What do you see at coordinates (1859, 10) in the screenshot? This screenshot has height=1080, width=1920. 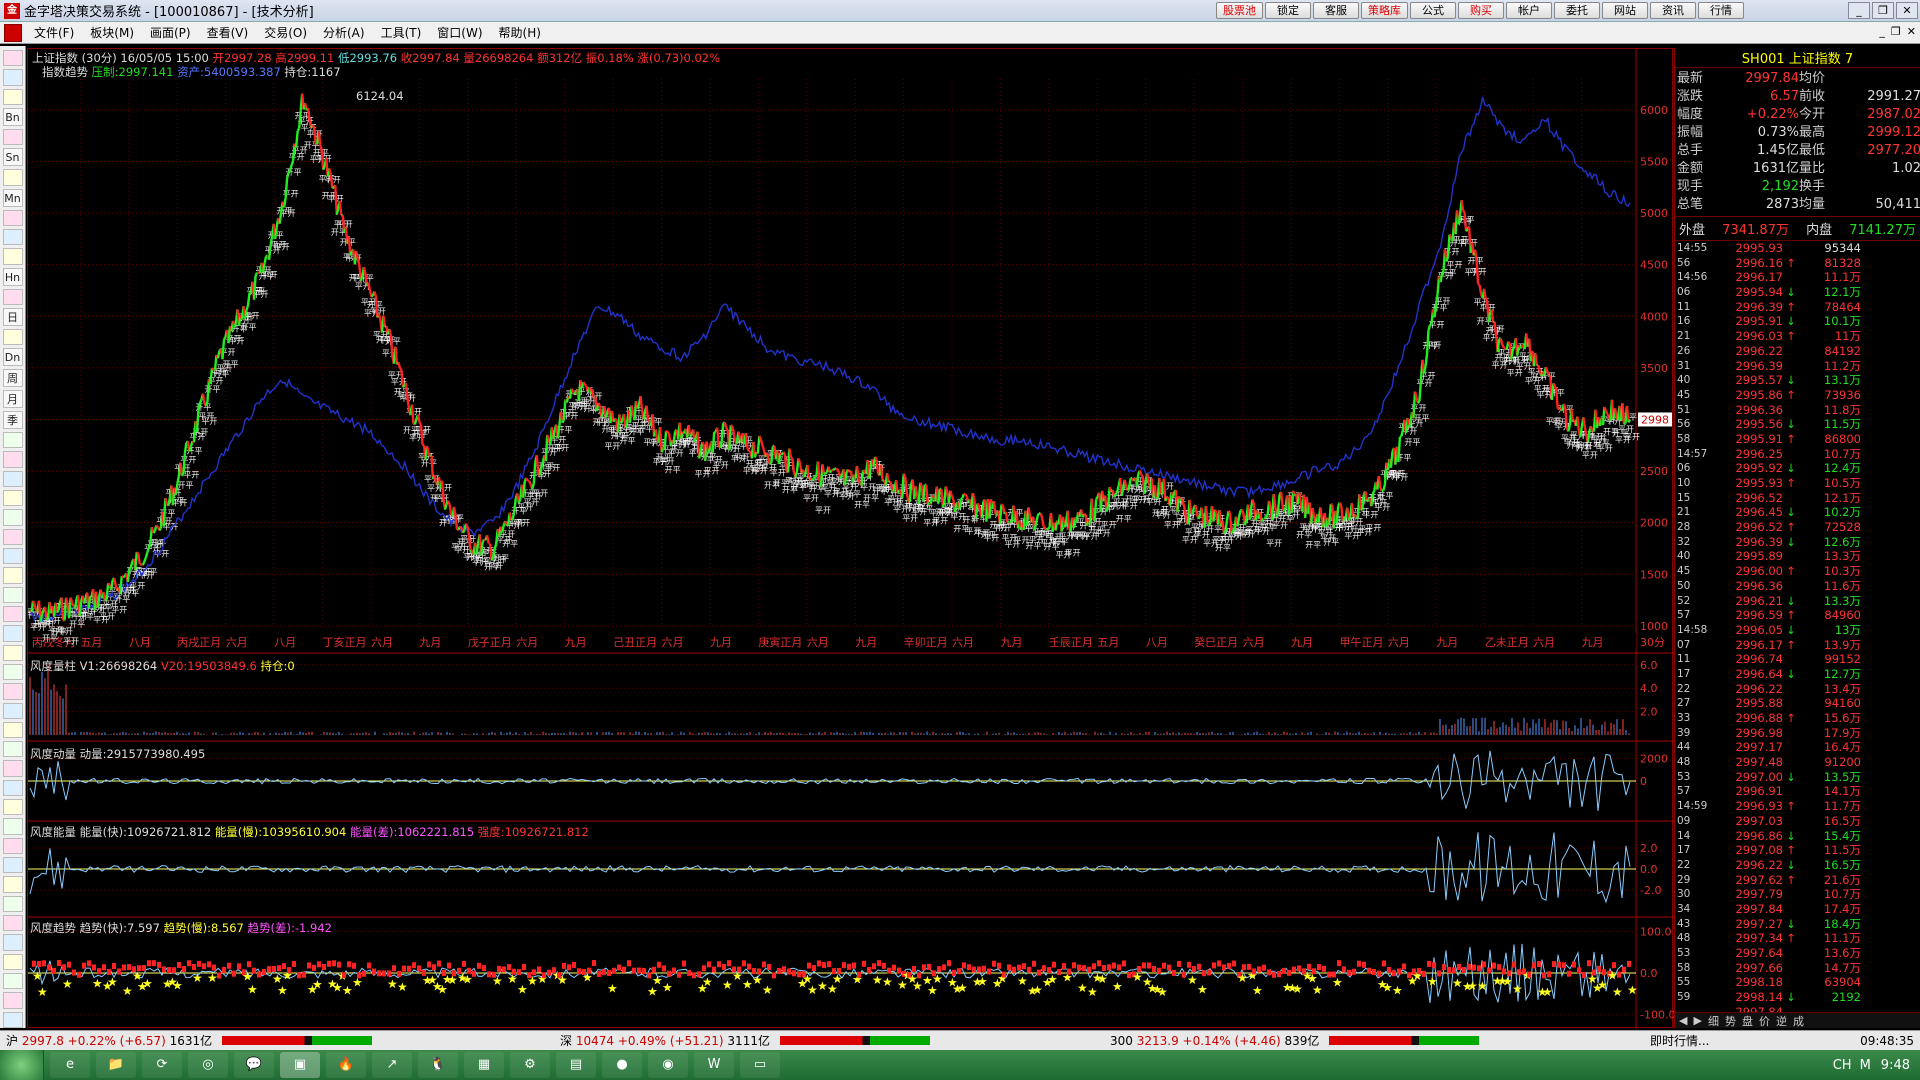 I see `minimize-button: _` at bounding box center [1859, 10].